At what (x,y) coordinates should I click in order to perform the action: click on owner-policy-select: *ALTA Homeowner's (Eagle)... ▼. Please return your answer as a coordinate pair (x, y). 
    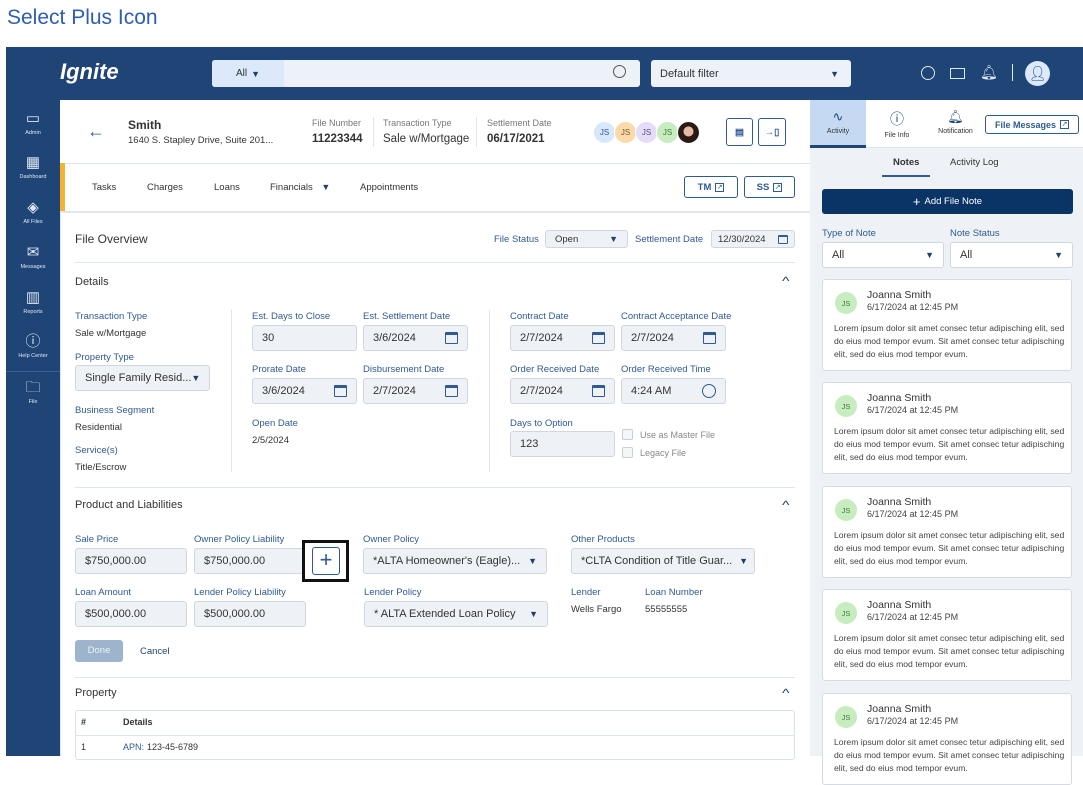
    Looking at the image, I should click on (455, 561).